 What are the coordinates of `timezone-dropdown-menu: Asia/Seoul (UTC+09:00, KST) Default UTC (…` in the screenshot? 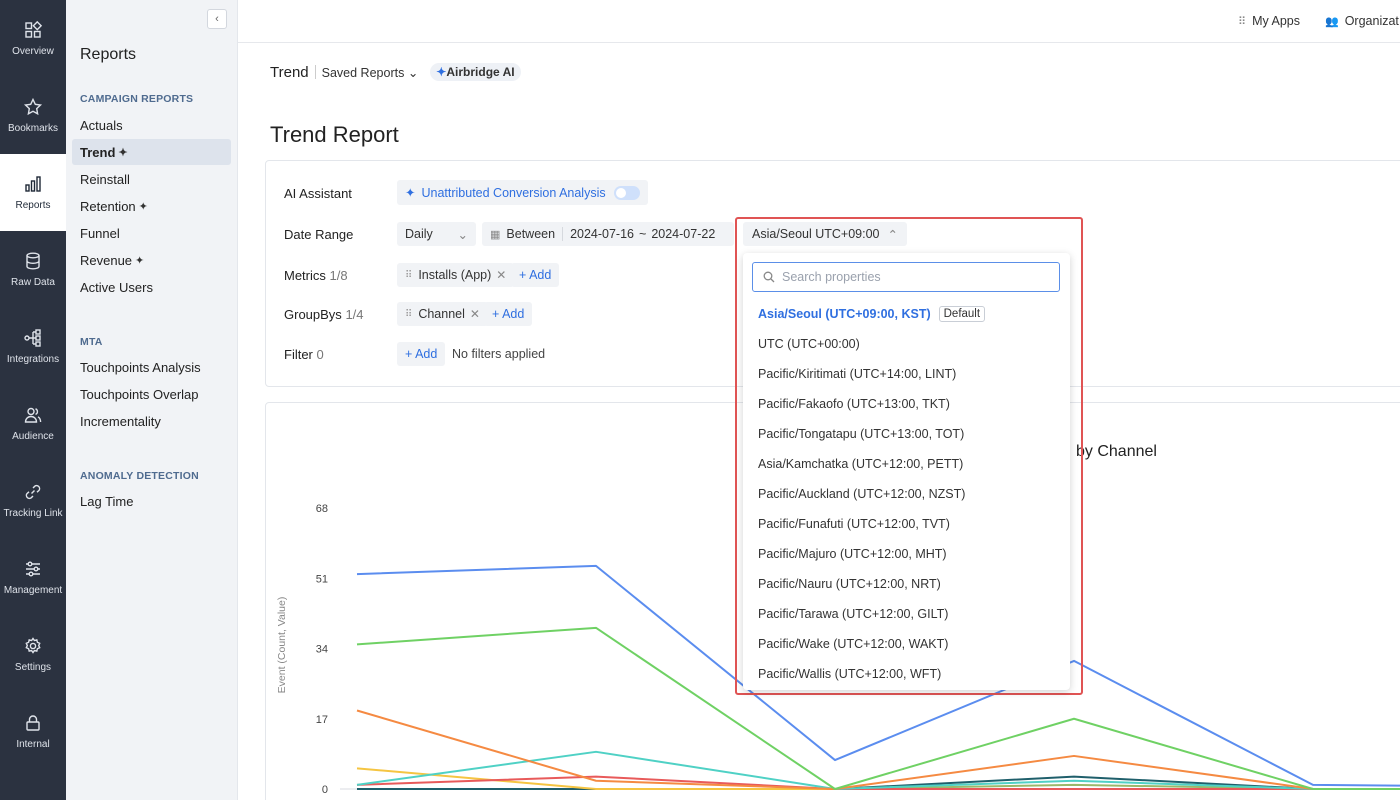 It's located at (906, 471).